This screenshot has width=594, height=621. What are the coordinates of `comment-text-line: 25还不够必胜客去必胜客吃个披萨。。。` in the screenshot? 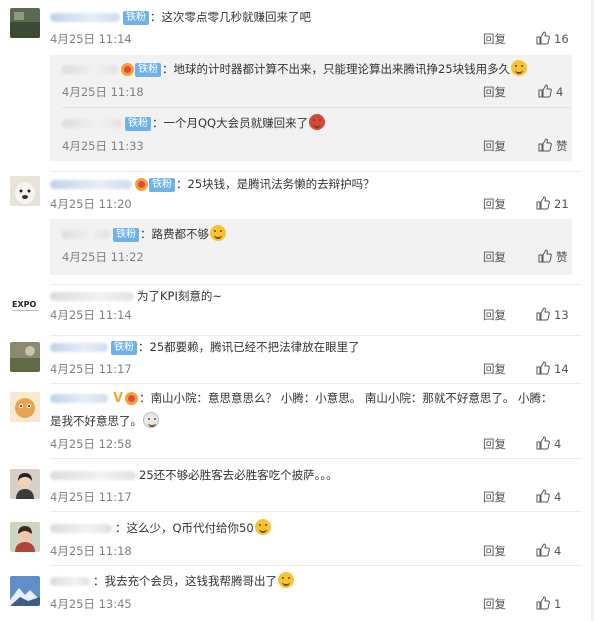 It's located at (307, 475).